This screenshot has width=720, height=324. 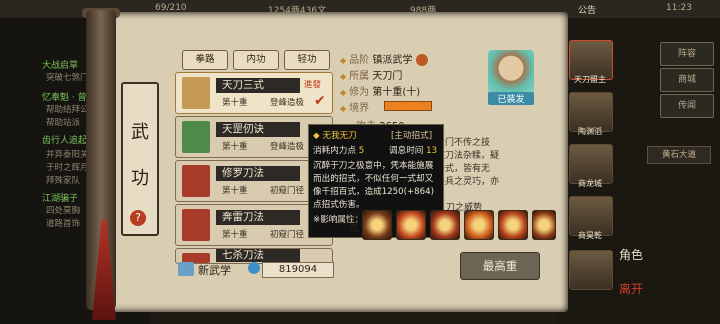 What do you see at coordinates (67, 110) in the screenshot?
I see `quest-desc: 帮助结拜公` at bounding box center [67, 110].